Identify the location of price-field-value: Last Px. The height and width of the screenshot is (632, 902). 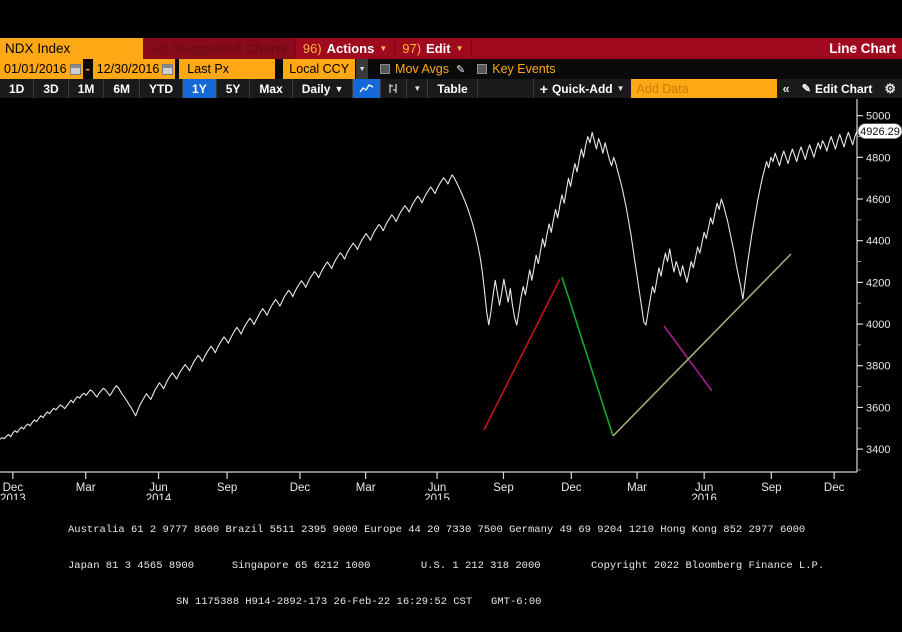
(208, 69).